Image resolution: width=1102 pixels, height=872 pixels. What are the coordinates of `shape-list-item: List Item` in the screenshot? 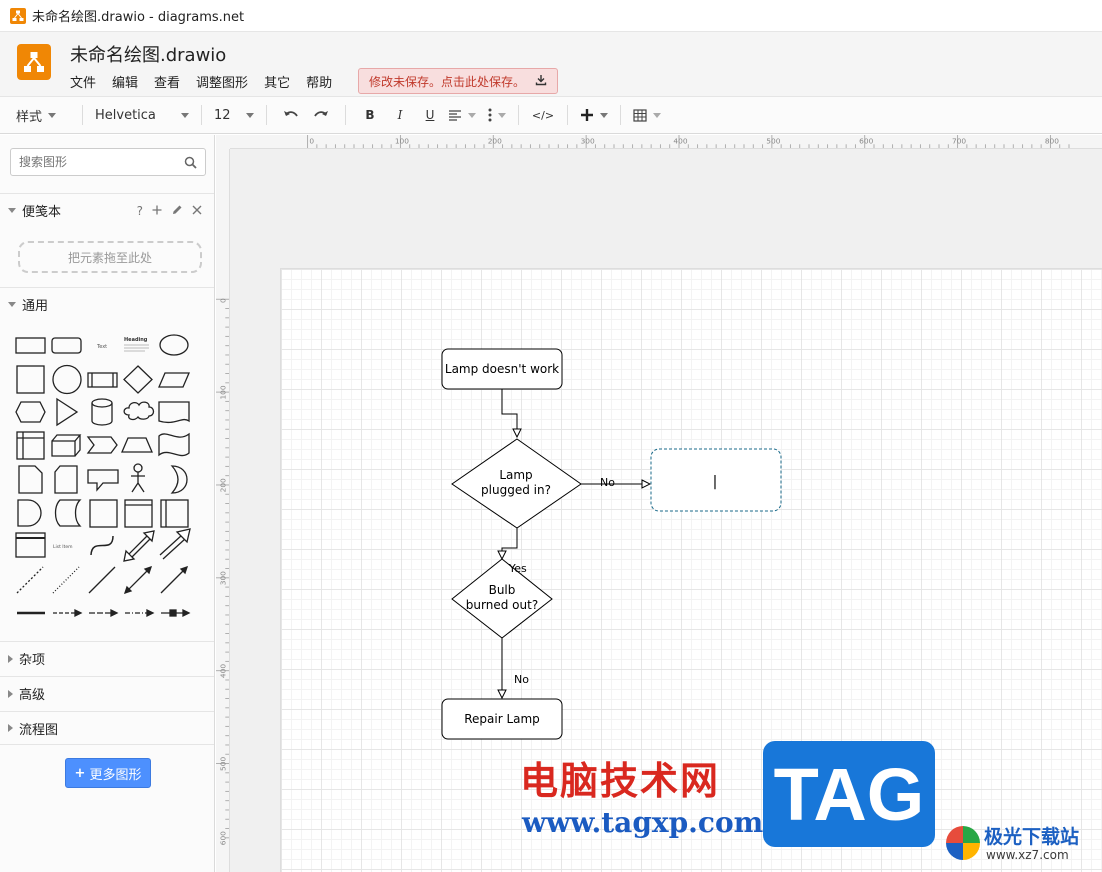 It's located at (63, 547).